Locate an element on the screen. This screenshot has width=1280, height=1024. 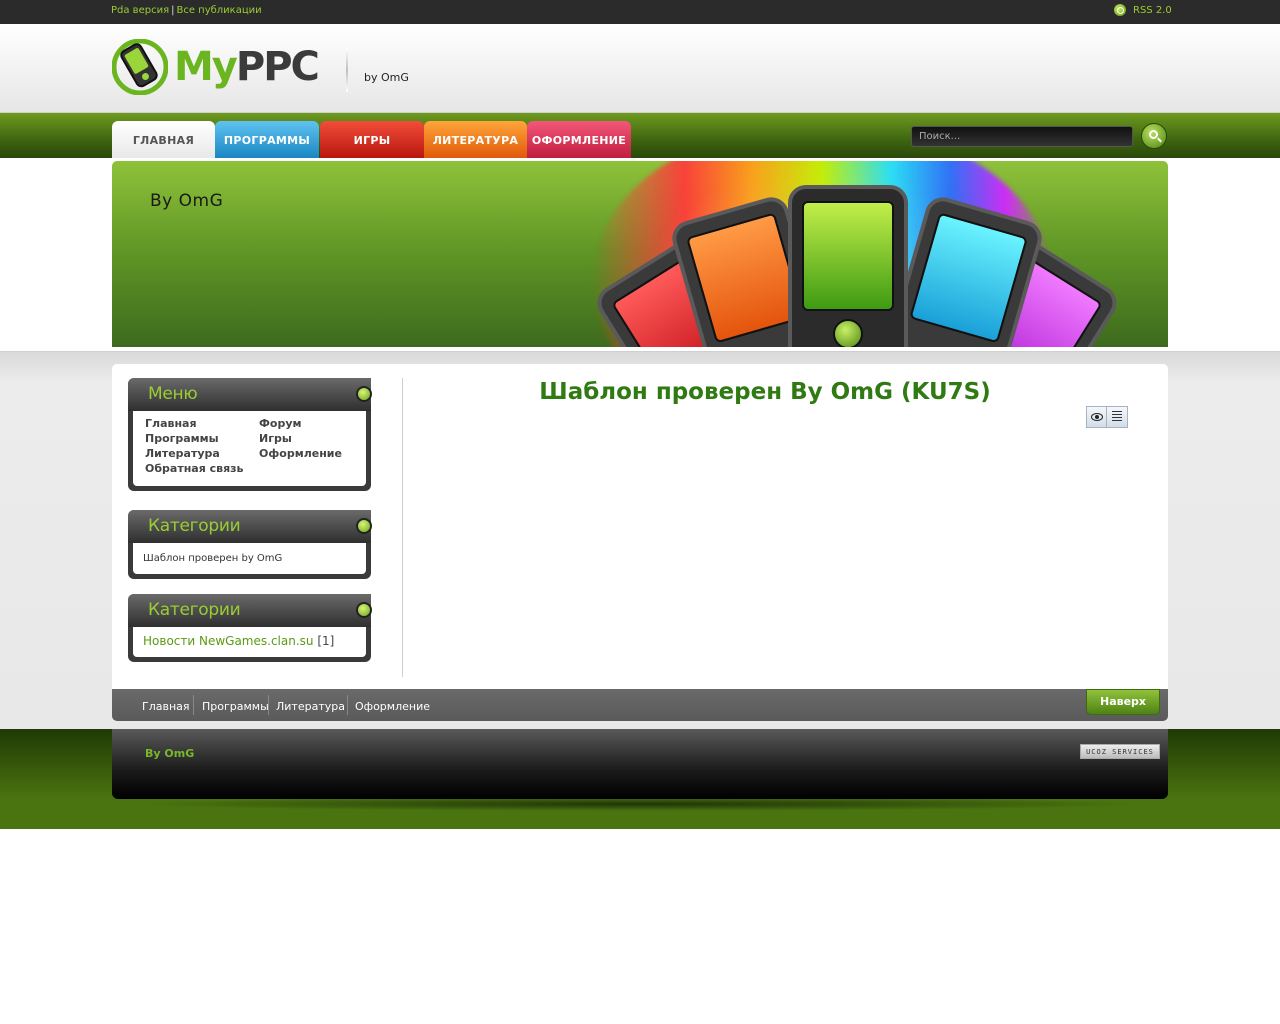
sidebar-menu-header: Меню is located at coordinates (250, 394).